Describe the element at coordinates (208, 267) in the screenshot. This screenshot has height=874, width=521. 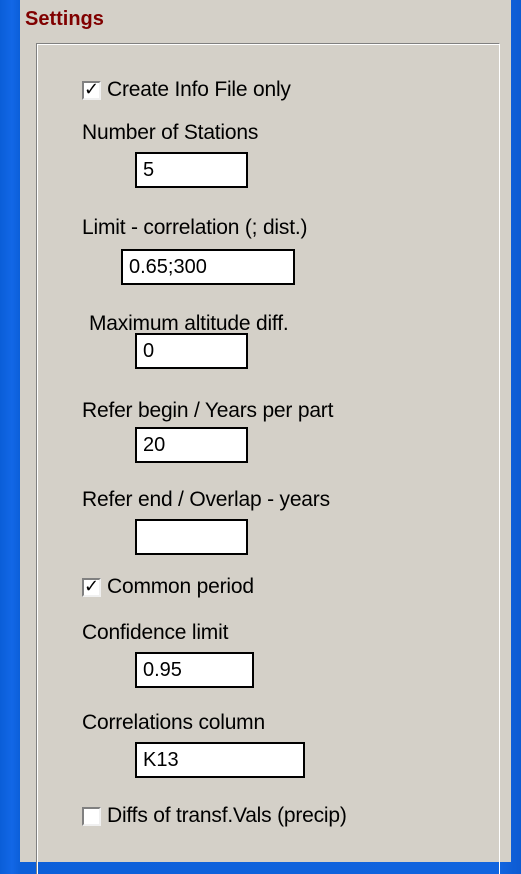
I see `limit-correlation-input: 0.65;300` at that location.